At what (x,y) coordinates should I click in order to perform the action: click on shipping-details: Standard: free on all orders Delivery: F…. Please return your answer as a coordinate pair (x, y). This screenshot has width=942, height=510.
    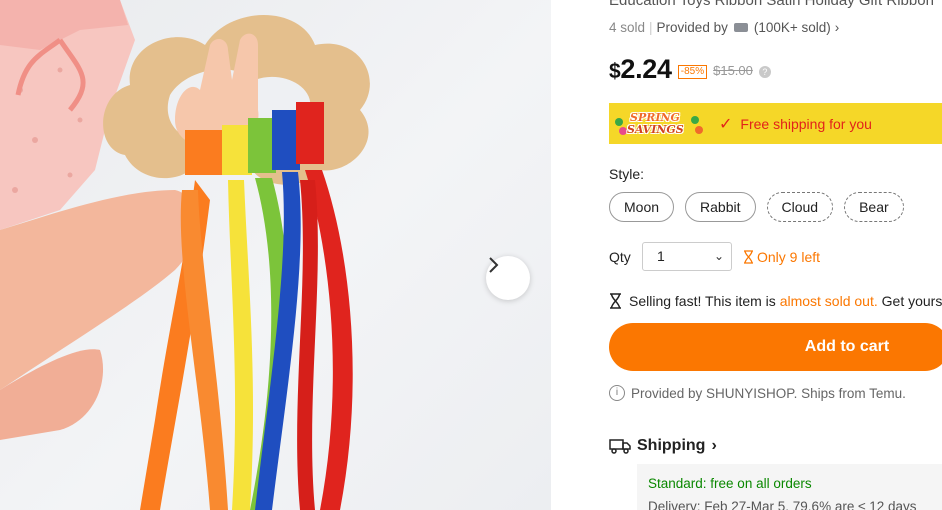
    Looking at the image, I should click on (789, 487).